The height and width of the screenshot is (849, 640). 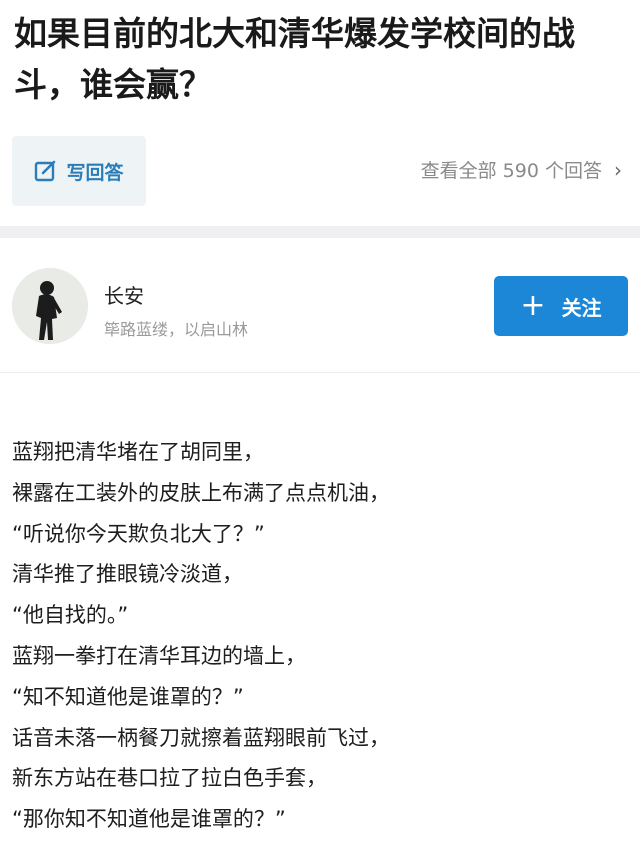 What do you see at coordinates (320, 232) in the screenshot?
I see `section-divider` at bounding box center [320, 232].